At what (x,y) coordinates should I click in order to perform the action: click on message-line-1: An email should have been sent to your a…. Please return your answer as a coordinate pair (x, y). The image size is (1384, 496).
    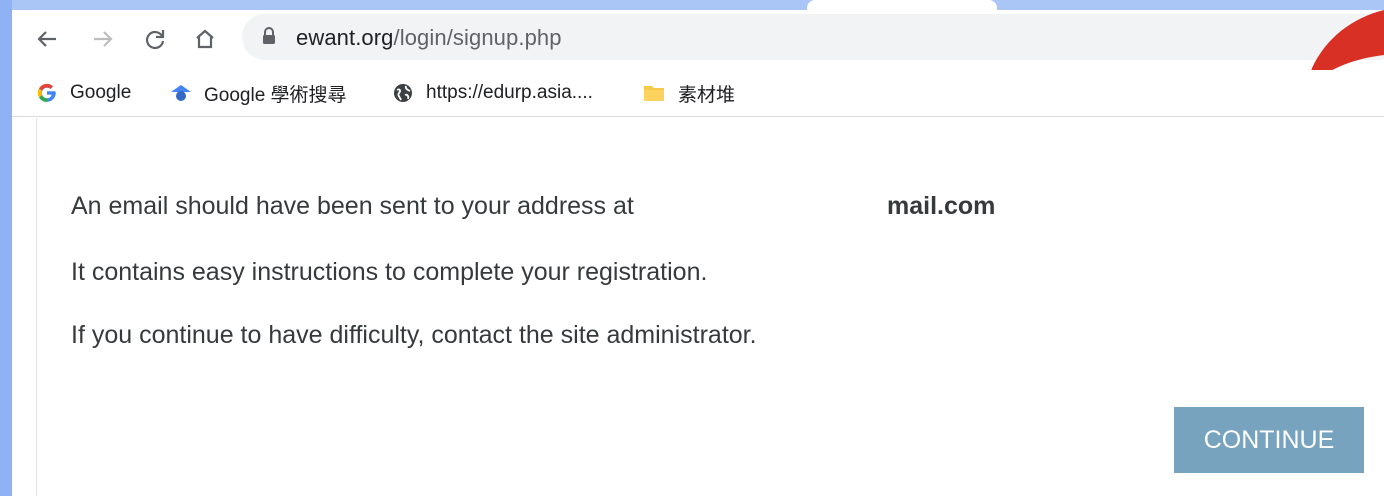
    Looking at the image, I should click on (352, 206).